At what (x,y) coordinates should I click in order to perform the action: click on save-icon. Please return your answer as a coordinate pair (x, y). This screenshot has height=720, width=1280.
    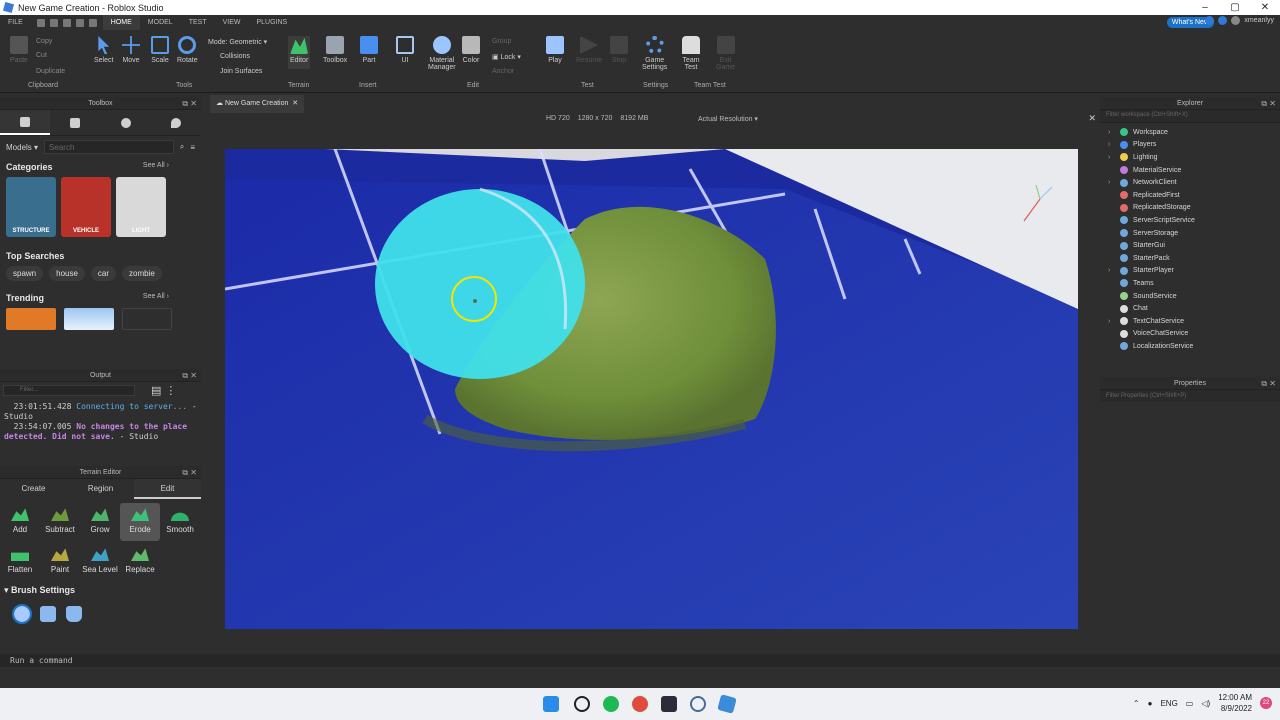
    Looking at the image, I should click on (40, 22).